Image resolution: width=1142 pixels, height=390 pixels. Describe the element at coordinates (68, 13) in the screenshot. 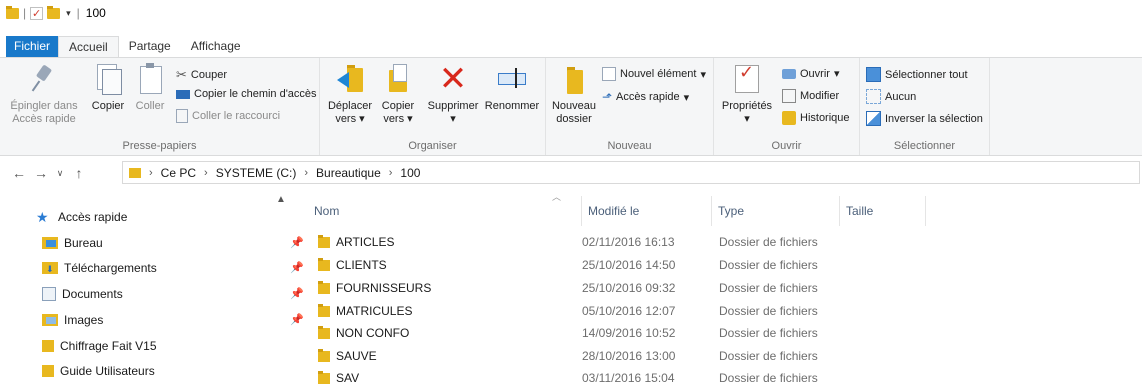

I see `customize-toolbar-icon: ▾` at that location.